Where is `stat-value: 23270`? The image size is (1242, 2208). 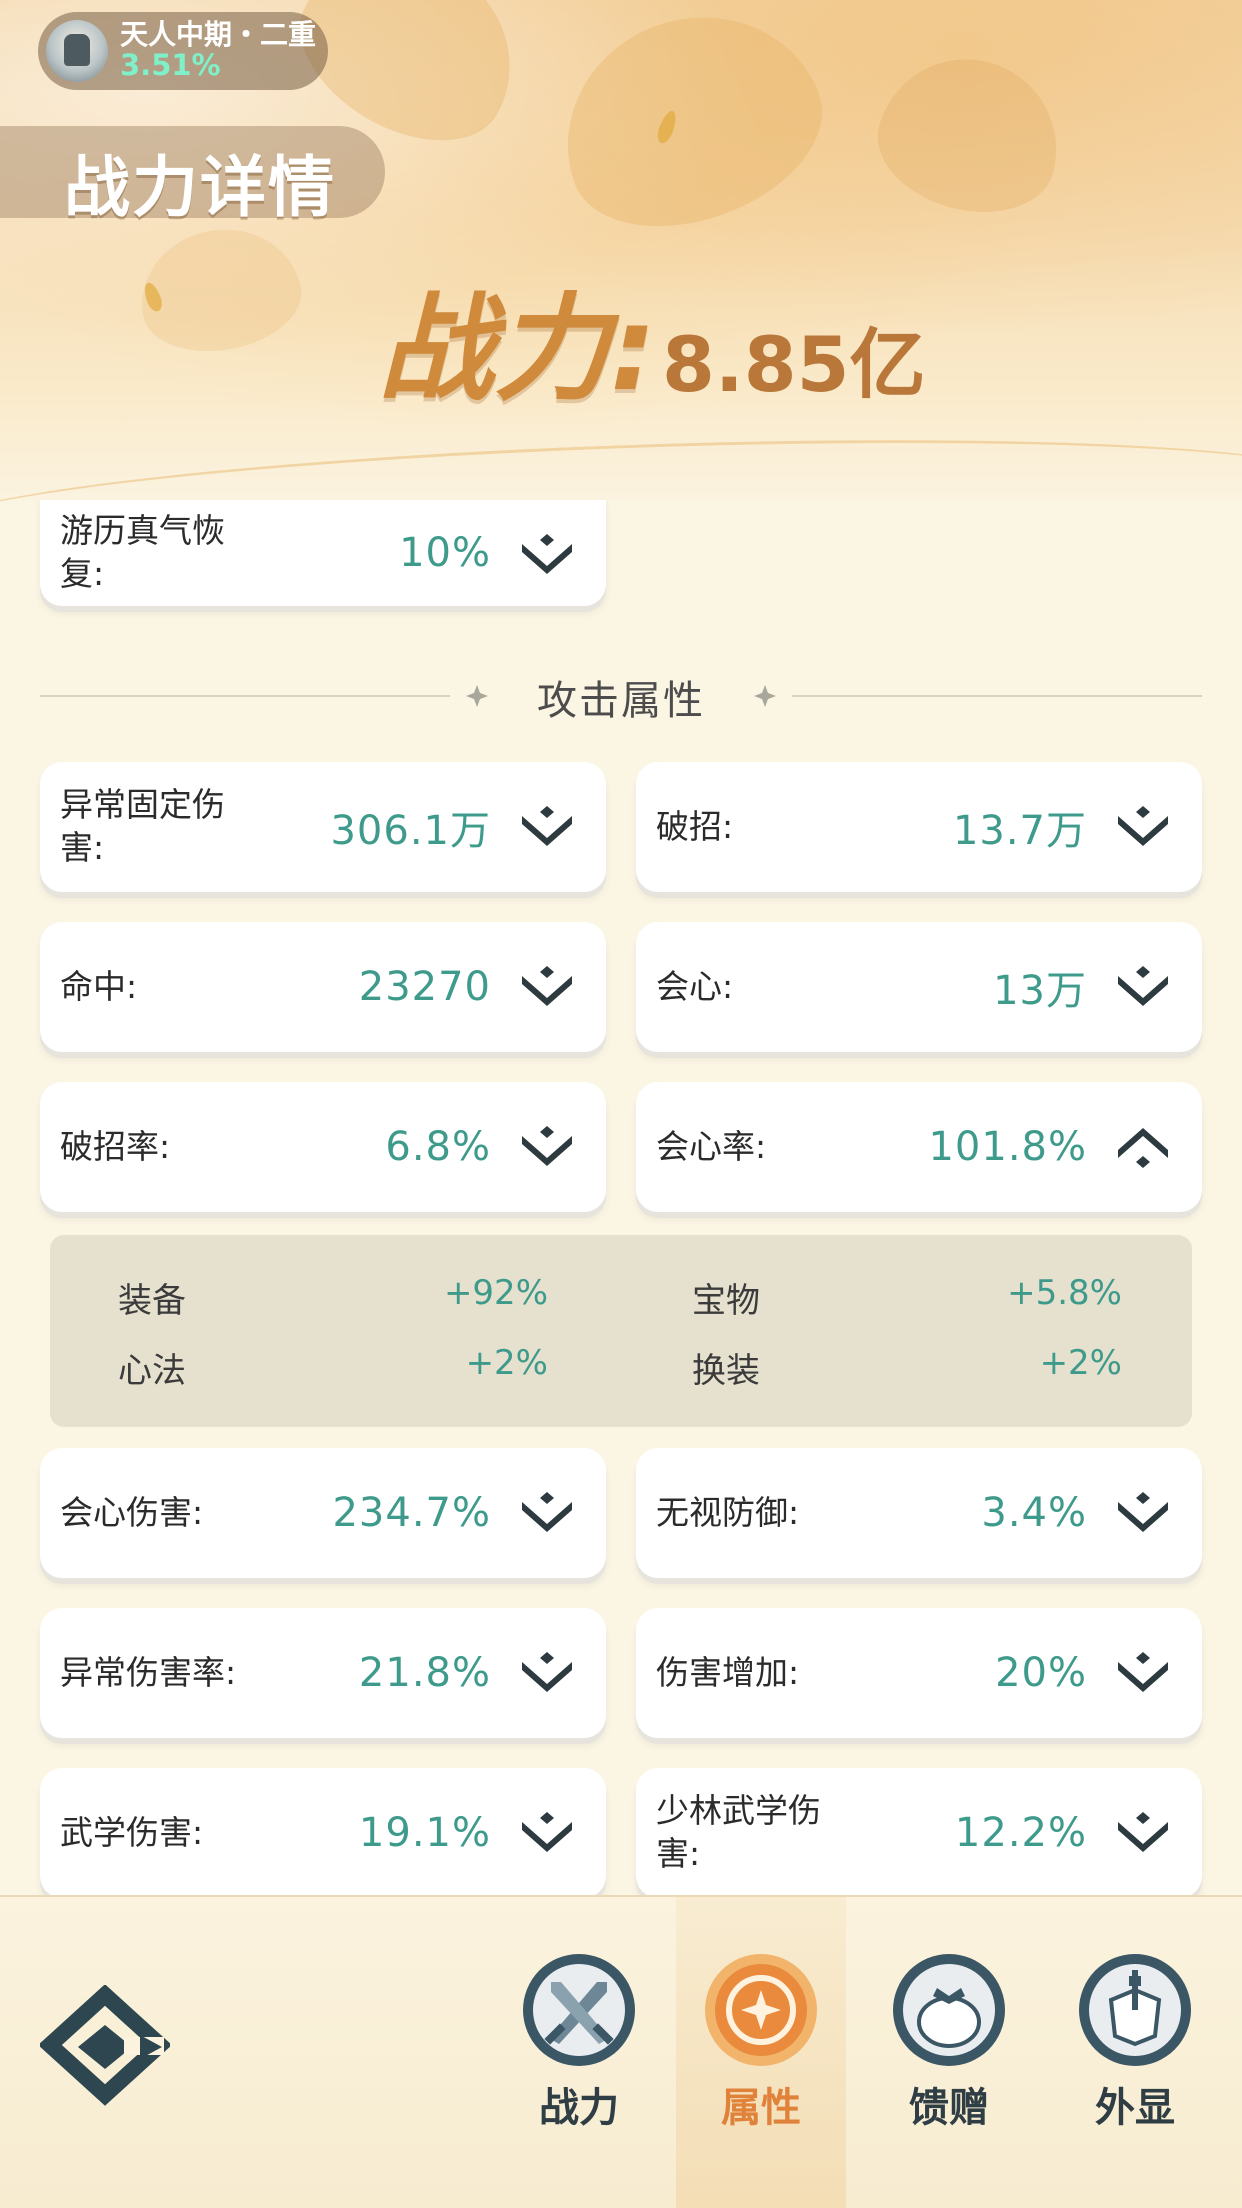 stat-value: 23270 is located at coordinates (424, 987).